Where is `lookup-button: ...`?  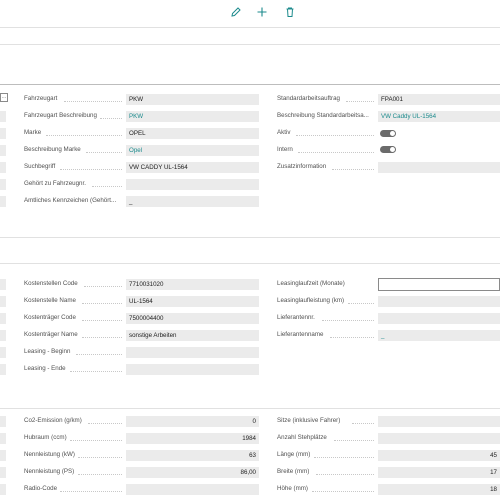 lookup-button: ... is located at coordinates (4, 97).